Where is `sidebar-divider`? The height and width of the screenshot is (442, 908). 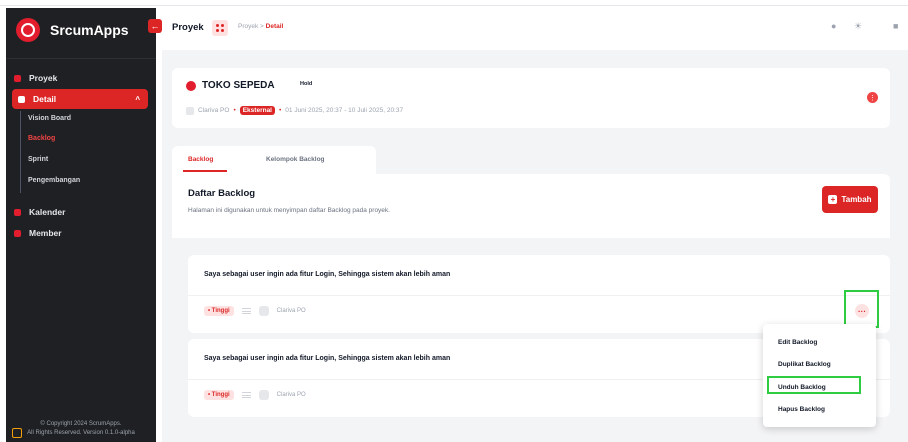 sidebar-divider is located at coordinates (81, 58).